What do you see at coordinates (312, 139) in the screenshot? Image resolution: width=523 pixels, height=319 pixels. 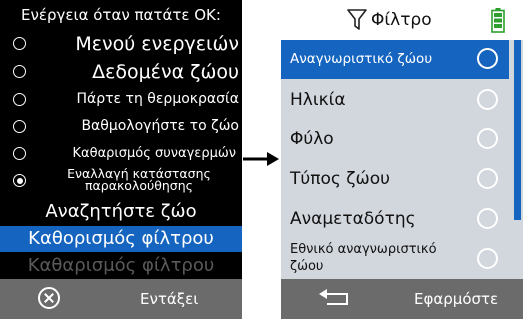 I see `filter-item-label: Φύλο` at bounding box center [312, 139].